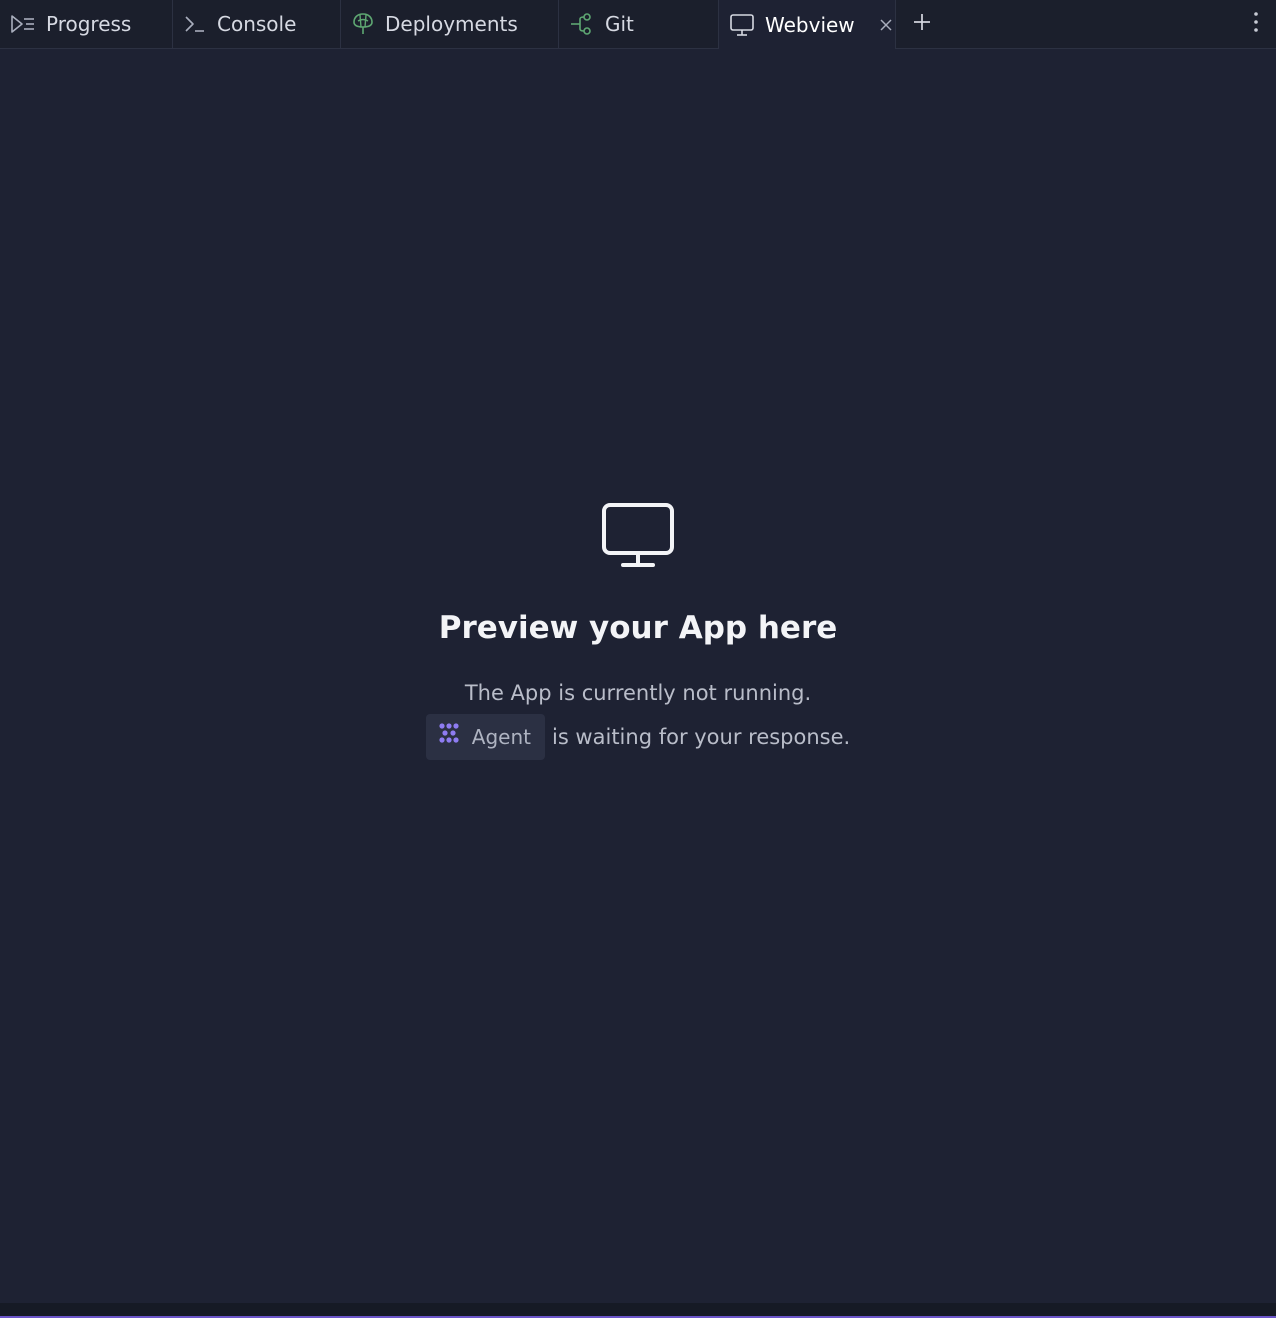 The width and height of the screenshot is (1276, 1318). I want to click on deployments-icon, so click(363, 24).